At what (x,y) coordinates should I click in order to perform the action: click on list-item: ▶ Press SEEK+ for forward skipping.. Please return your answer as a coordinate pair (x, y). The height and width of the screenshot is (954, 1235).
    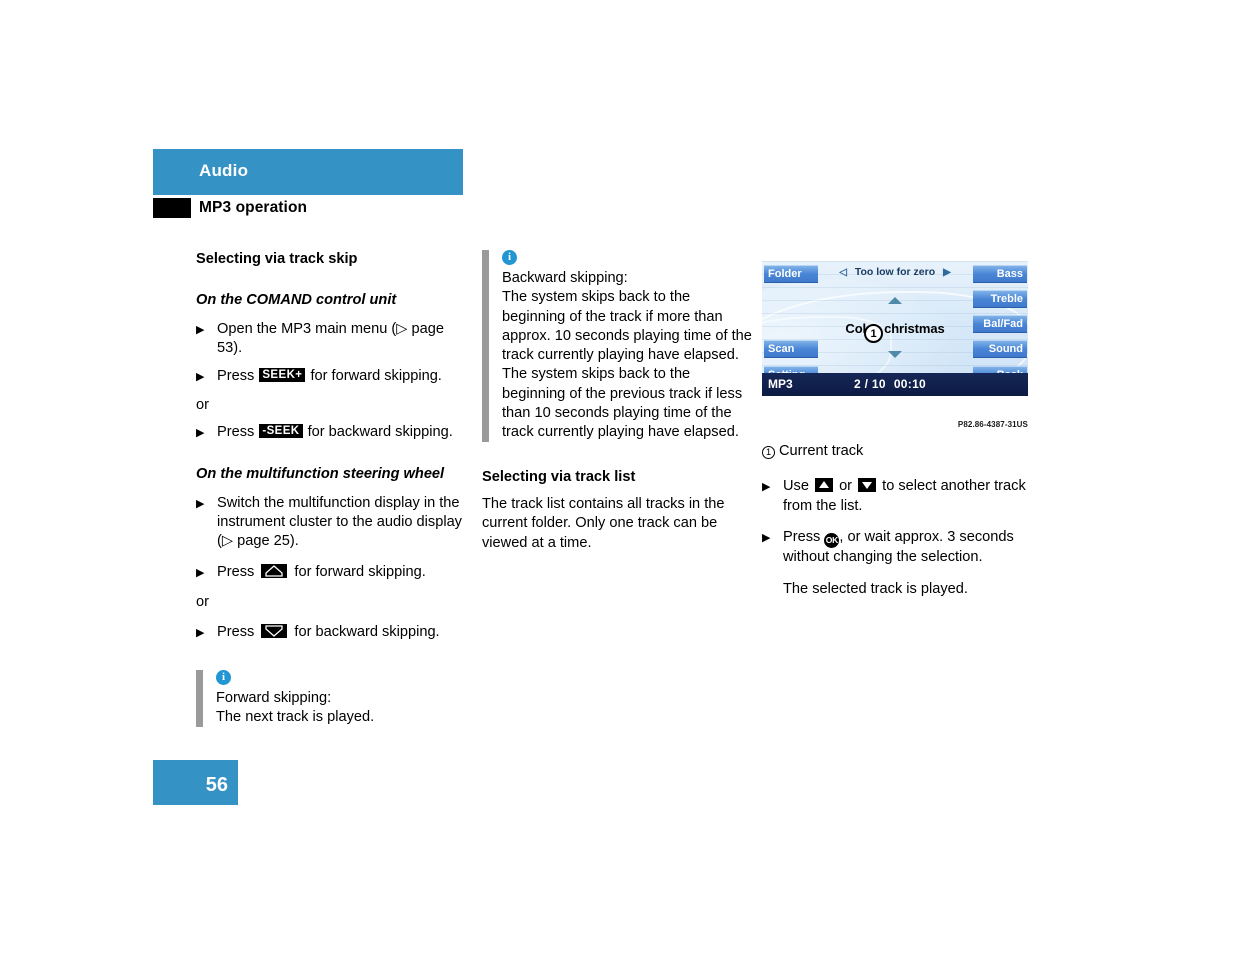
    Looking at the image, I should click on (334, 377).